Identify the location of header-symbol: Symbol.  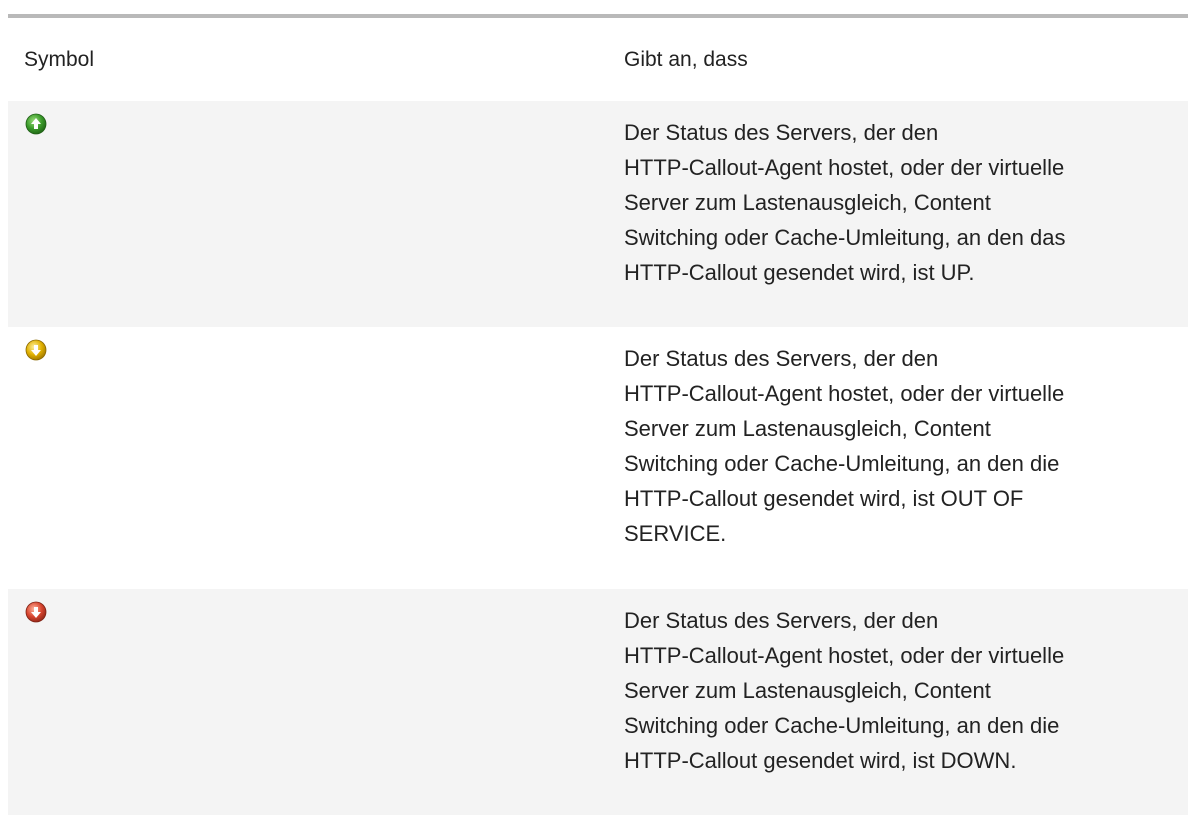
(59, 59).